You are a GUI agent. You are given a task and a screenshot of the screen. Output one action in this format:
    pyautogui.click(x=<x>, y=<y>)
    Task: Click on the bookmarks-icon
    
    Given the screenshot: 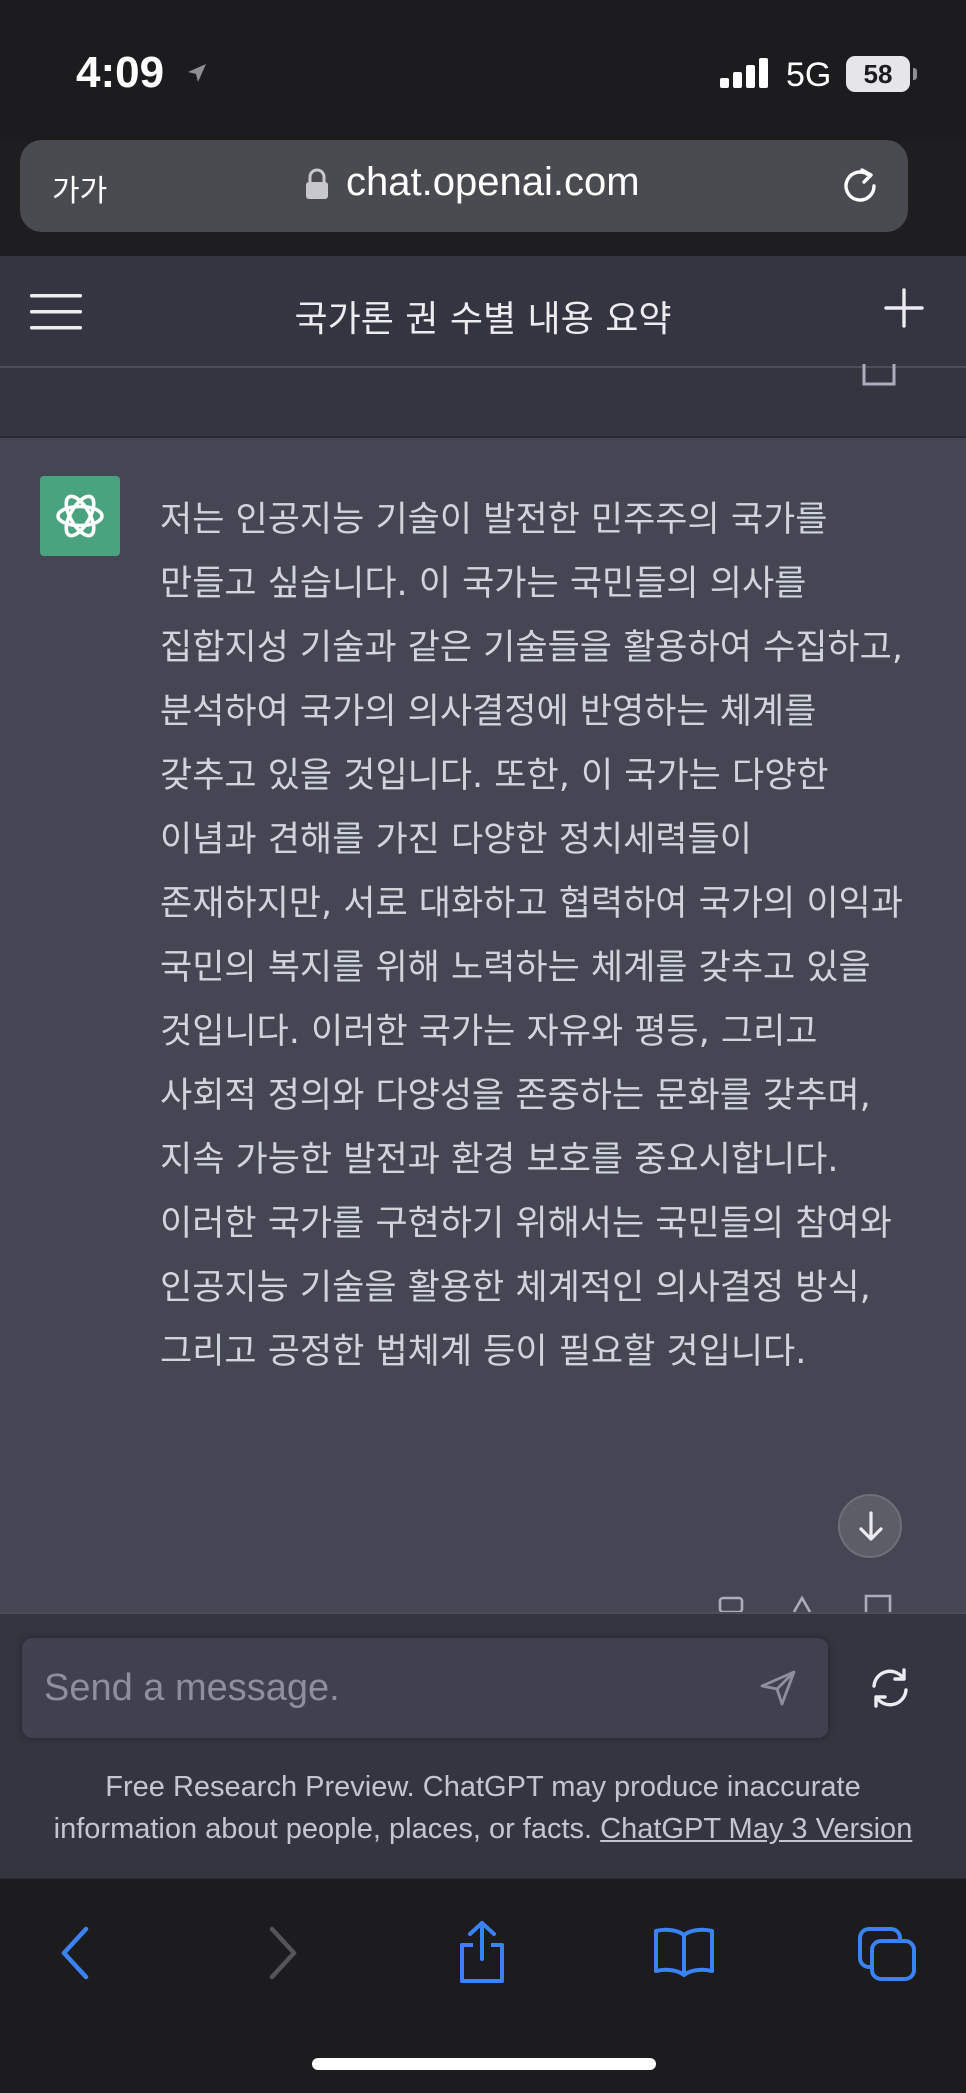 What is the action you would take?
    pyautogui.click(x=684, y=1953)
    